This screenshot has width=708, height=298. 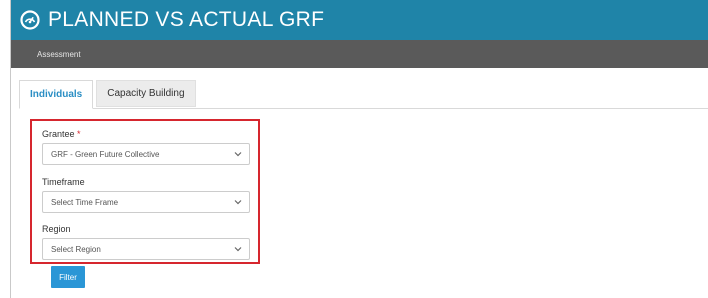 What do you see at coordinates (105, 154) in the screenshot?
I see `grantee-select-value: GRF - Green Future Collective` at bounding box center [105, 154].